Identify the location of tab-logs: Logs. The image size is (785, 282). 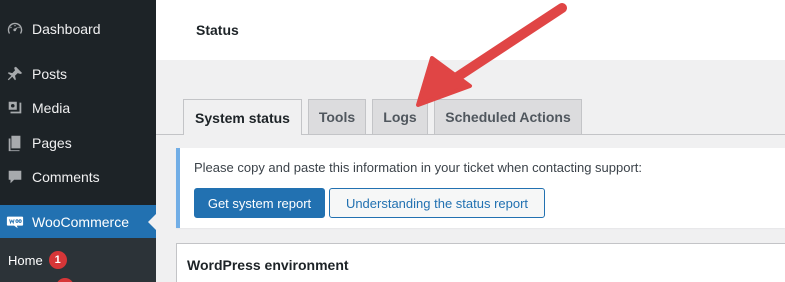
(400, 116).